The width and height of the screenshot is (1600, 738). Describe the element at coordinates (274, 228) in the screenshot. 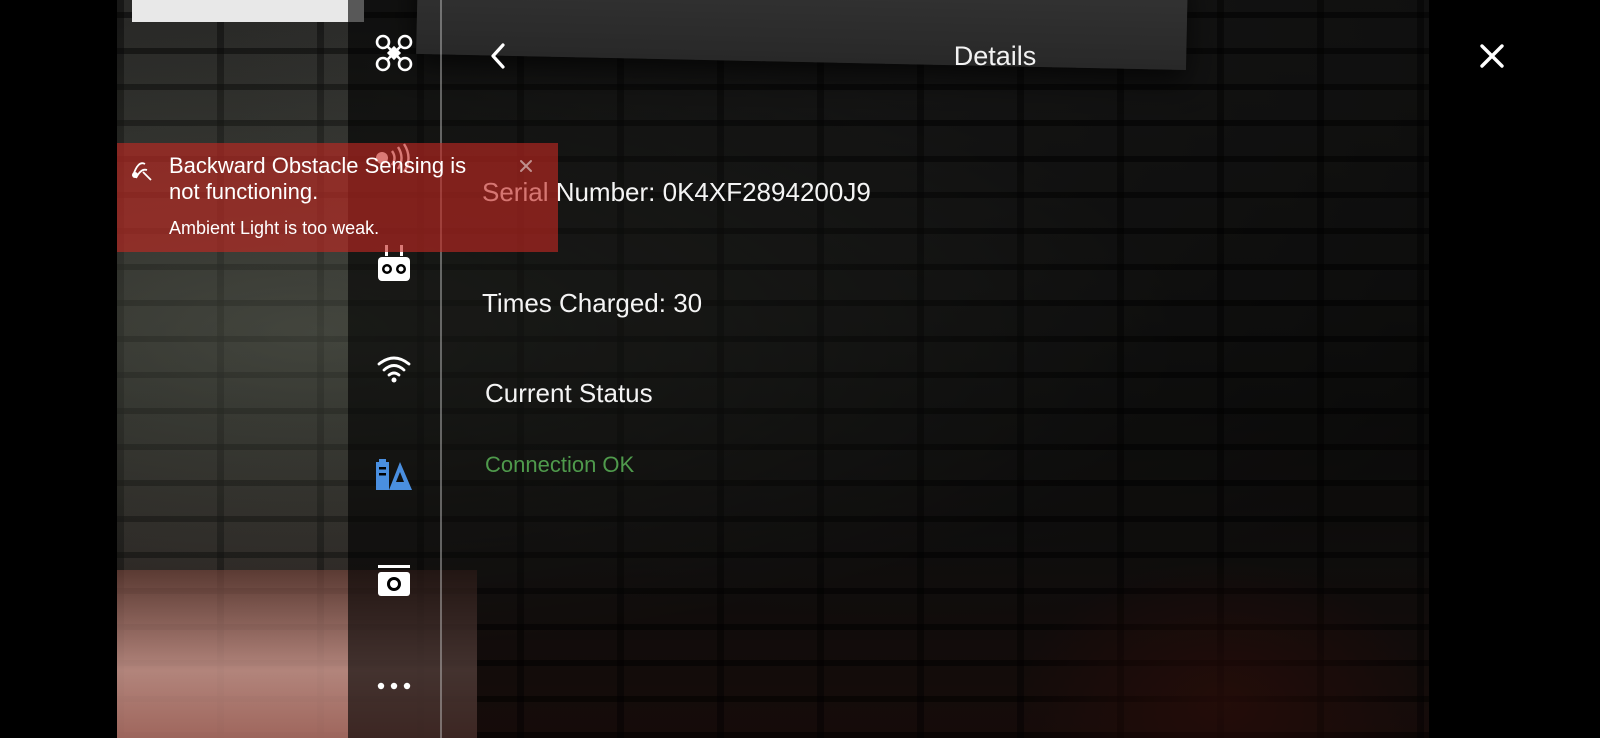

I see `alert-subtitle: Ambient Light is too weak.` at that location.